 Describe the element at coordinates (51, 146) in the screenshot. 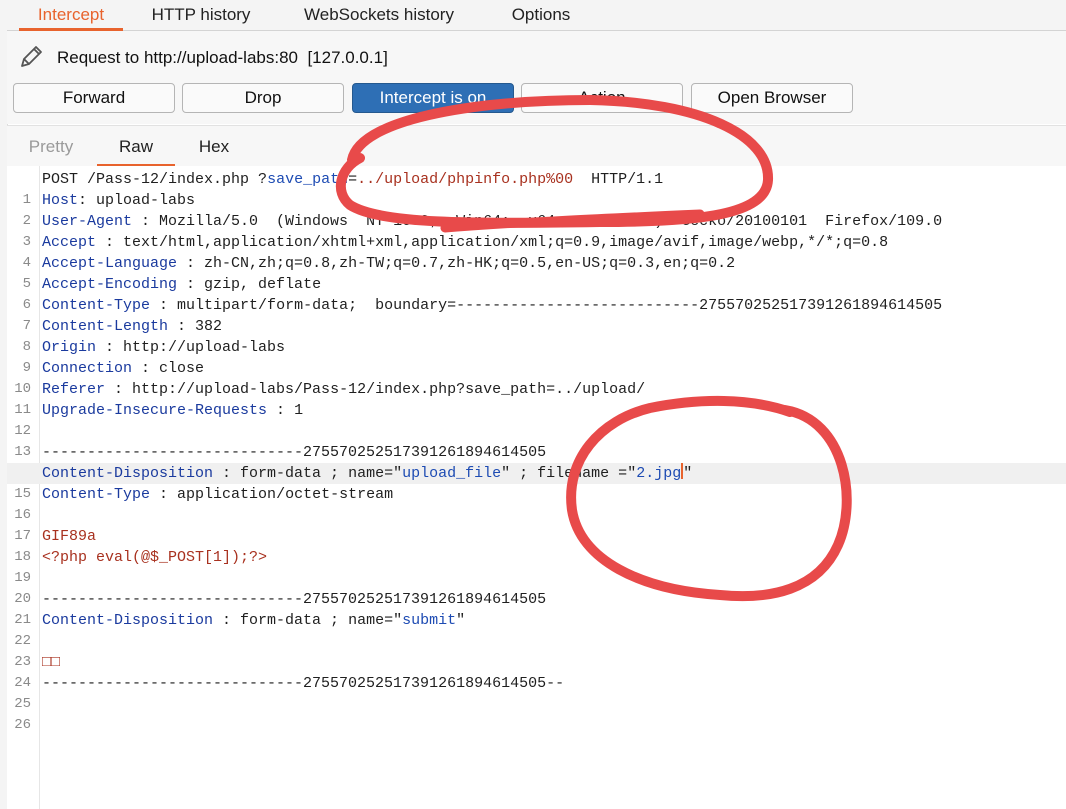

I see `tab-pretty: Pretty` at that location.